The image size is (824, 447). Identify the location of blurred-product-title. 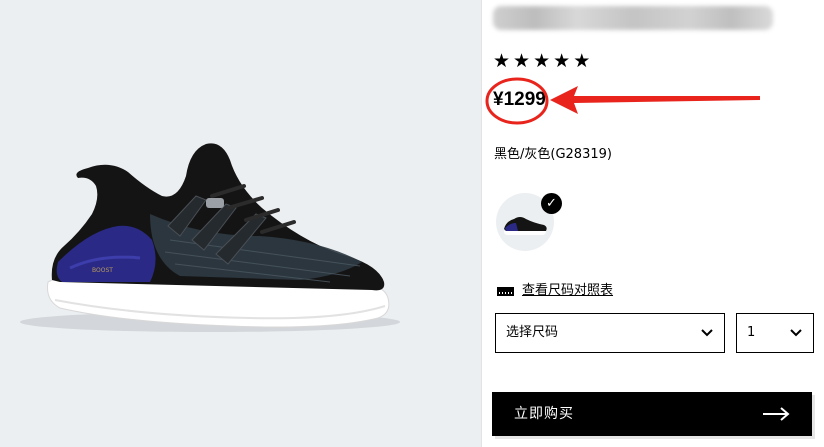
(633, 18).